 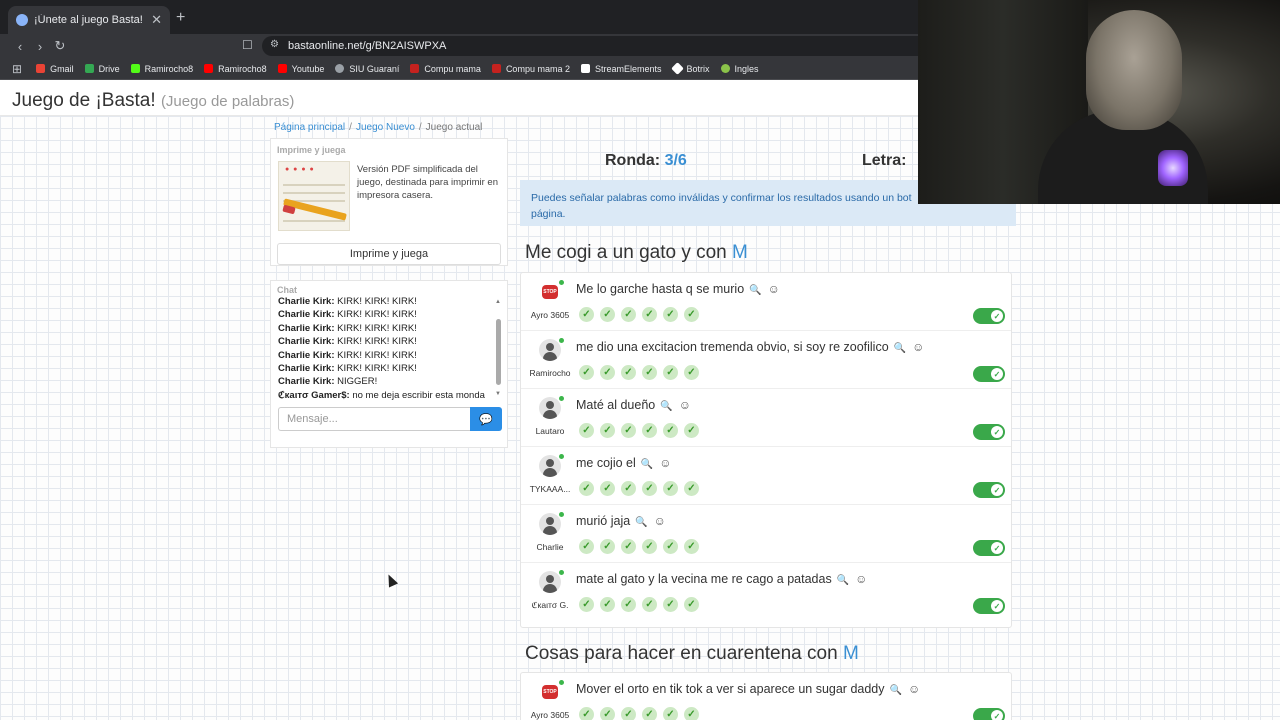 What do you see at coordinates (55, 69) in the screenshot?
I see `bookmark-item: Gmail` at bounding box center [55, 69].